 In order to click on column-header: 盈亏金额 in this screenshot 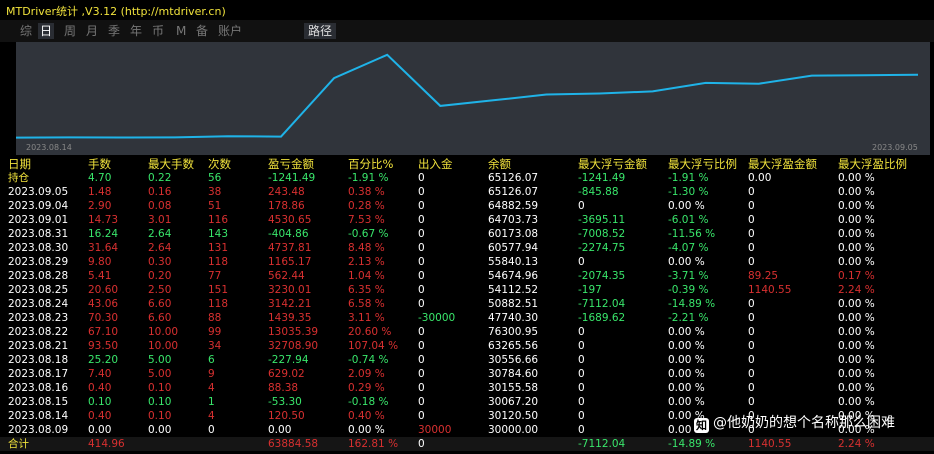, I will do `click(291, 164)`.